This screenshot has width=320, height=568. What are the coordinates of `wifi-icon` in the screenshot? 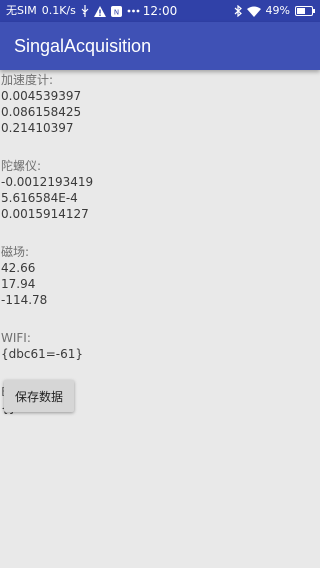 It's located at (253, 11).